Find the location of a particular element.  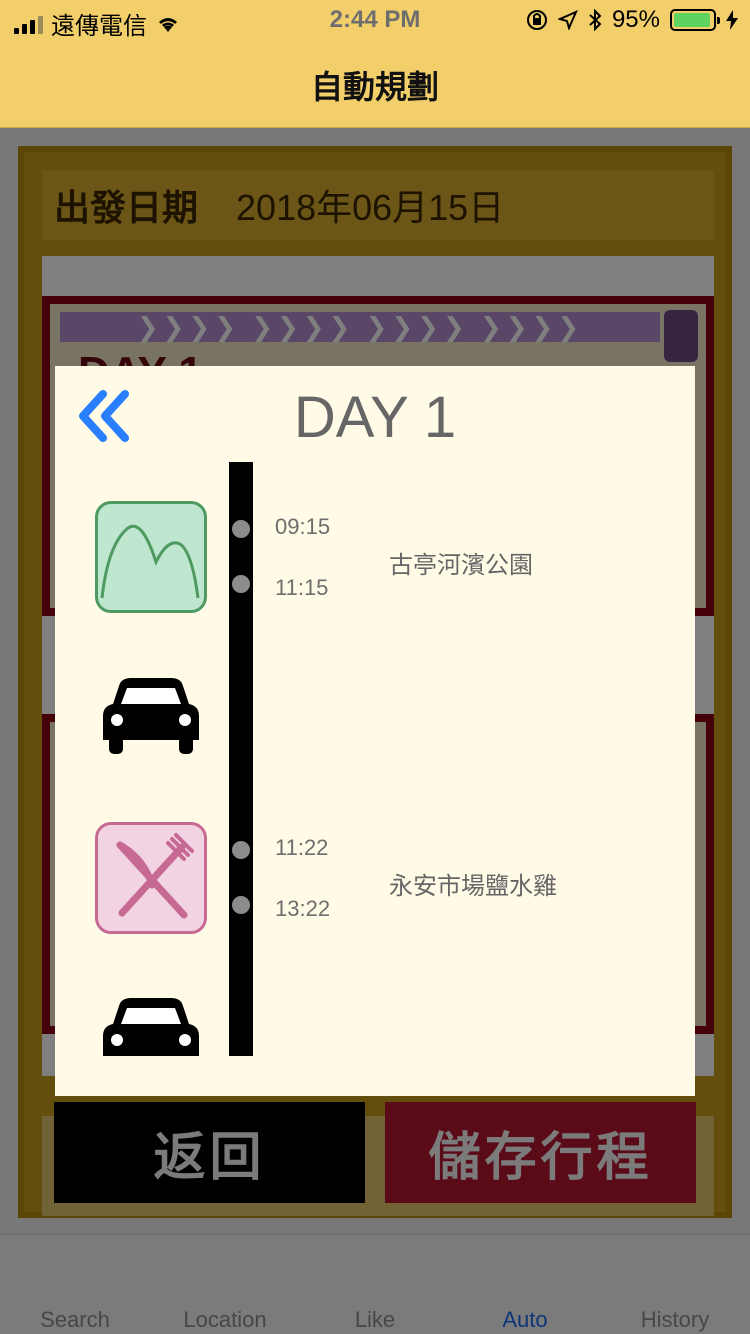

mountain-icon is located at coordinates (151, 557).